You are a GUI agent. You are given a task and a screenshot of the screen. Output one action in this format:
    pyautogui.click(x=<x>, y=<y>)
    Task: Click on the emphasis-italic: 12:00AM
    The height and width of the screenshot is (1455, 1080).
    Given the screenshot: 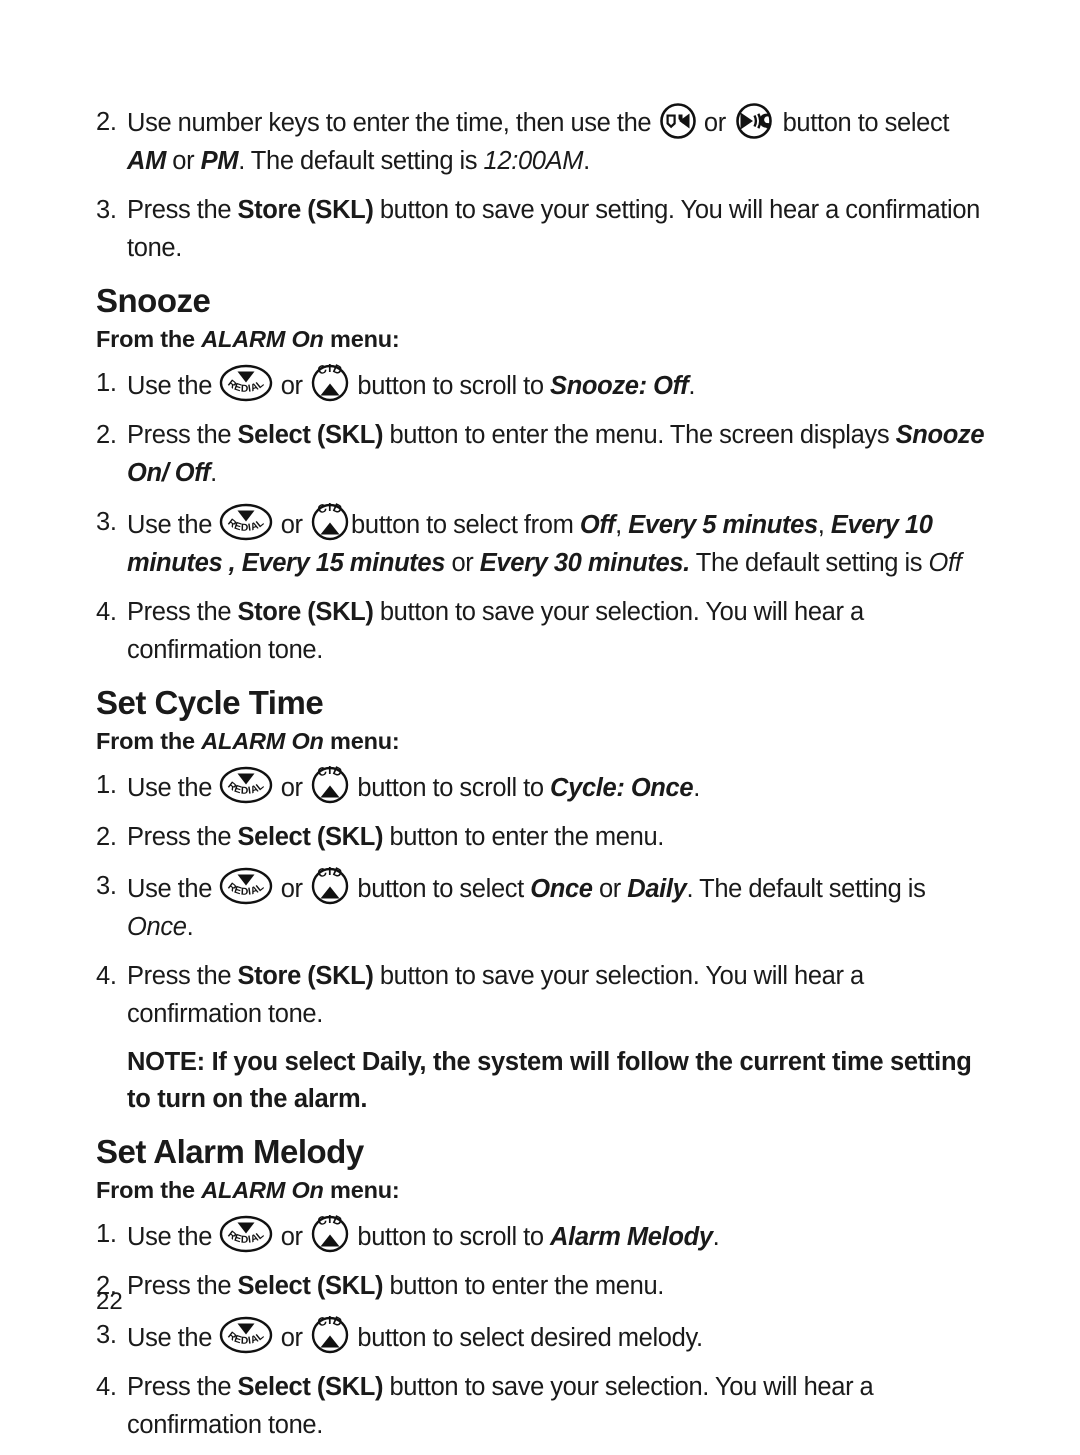 What is the action you would take?
    pyautogui.click(x=533, y=161)
    